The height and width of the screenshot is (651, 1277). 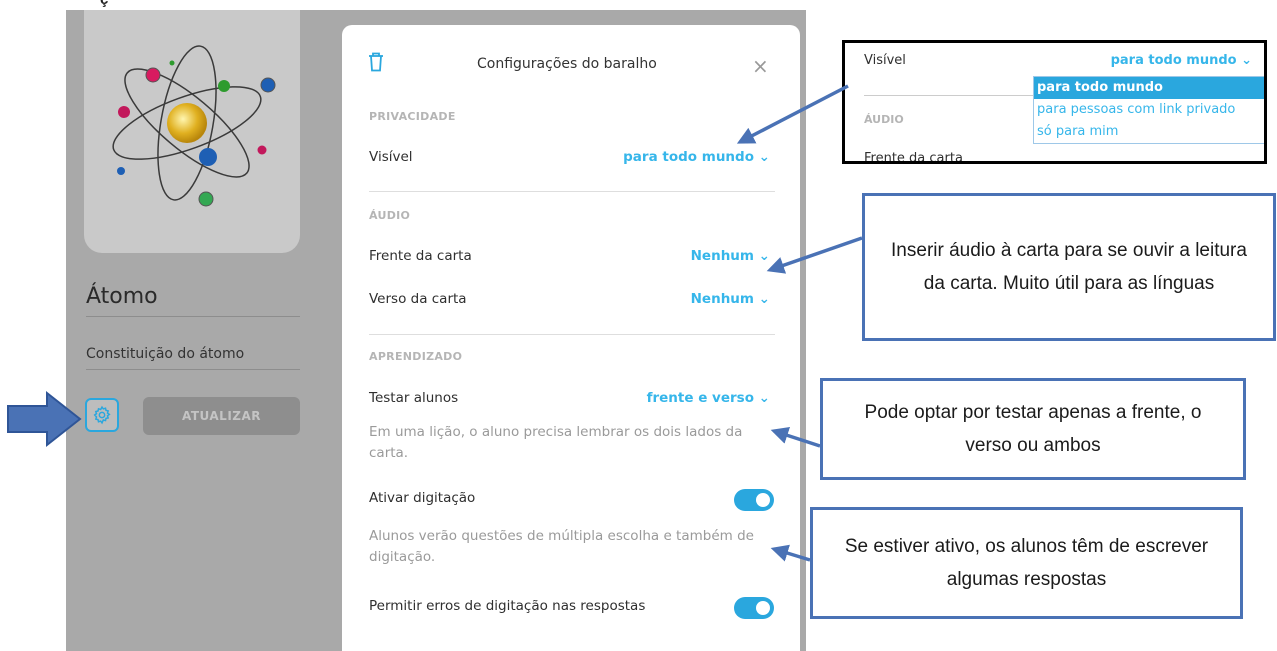 I want to click on inset-visible-value: para todo mundo ⌄, so click(x=1181, y=60).